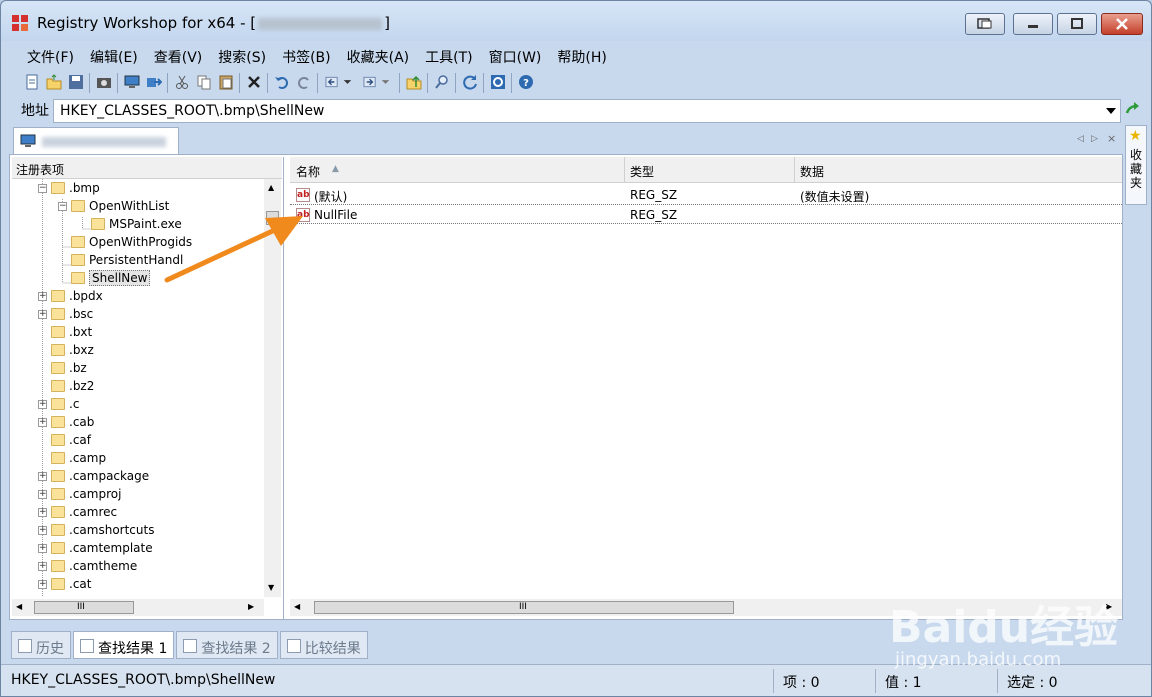  I want to click on address-bar: HKEY_CLASSES_ROOT\.bmp\ShellNew, so click(587, 111).